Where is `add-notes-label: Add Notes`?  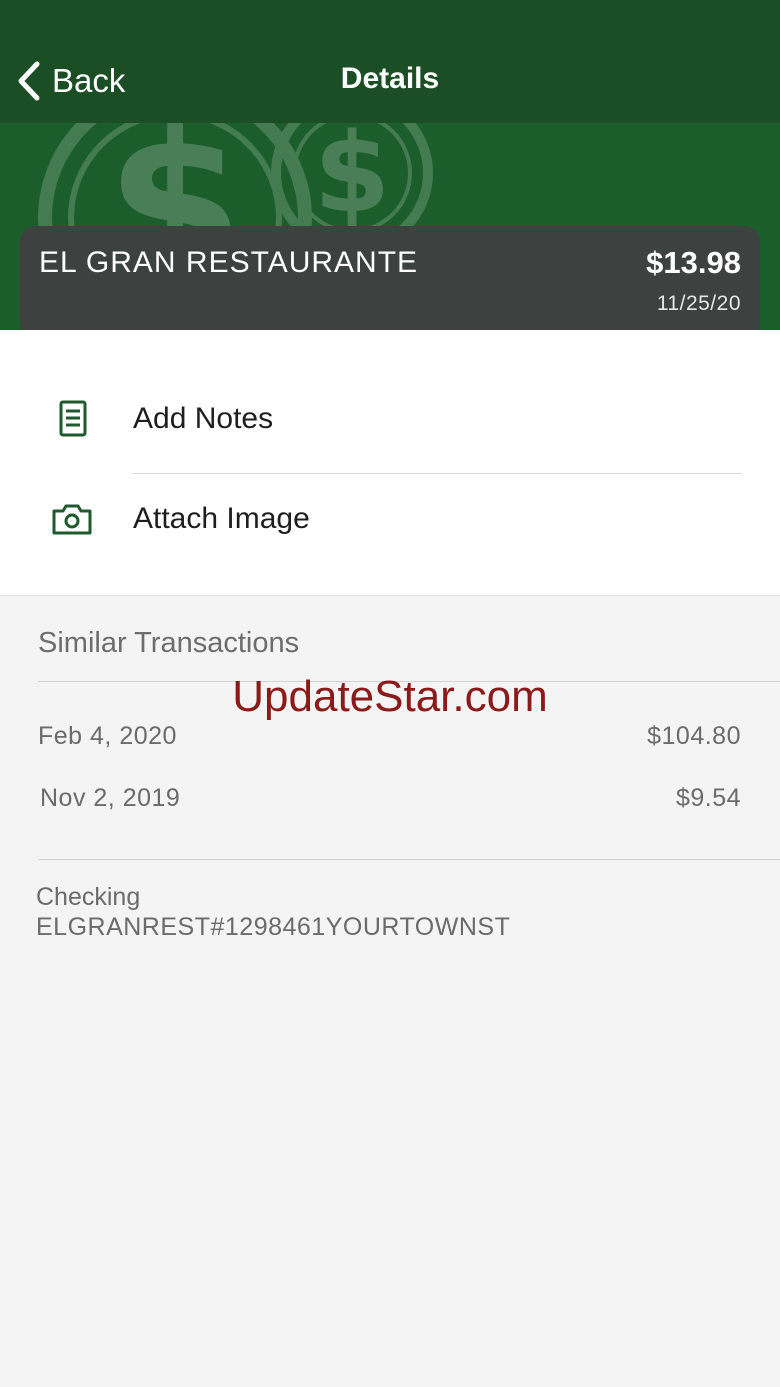 add-notes-label: Add Notes is located at coordinates (203, 418).